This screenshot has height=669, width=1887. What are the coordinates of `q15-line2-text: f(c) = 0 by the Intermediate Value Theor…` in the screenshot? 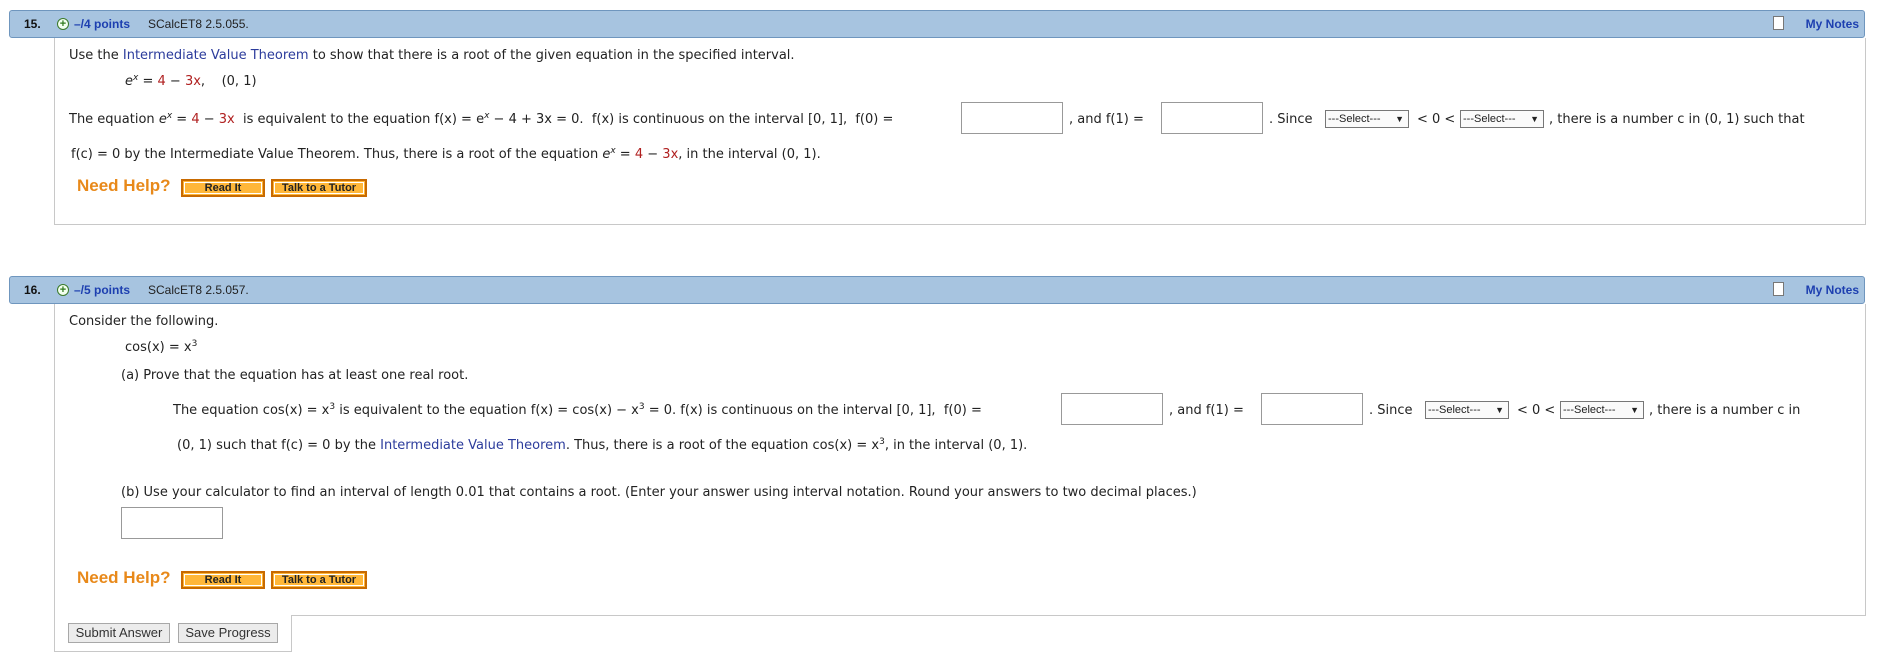 It's located at (446, 154).